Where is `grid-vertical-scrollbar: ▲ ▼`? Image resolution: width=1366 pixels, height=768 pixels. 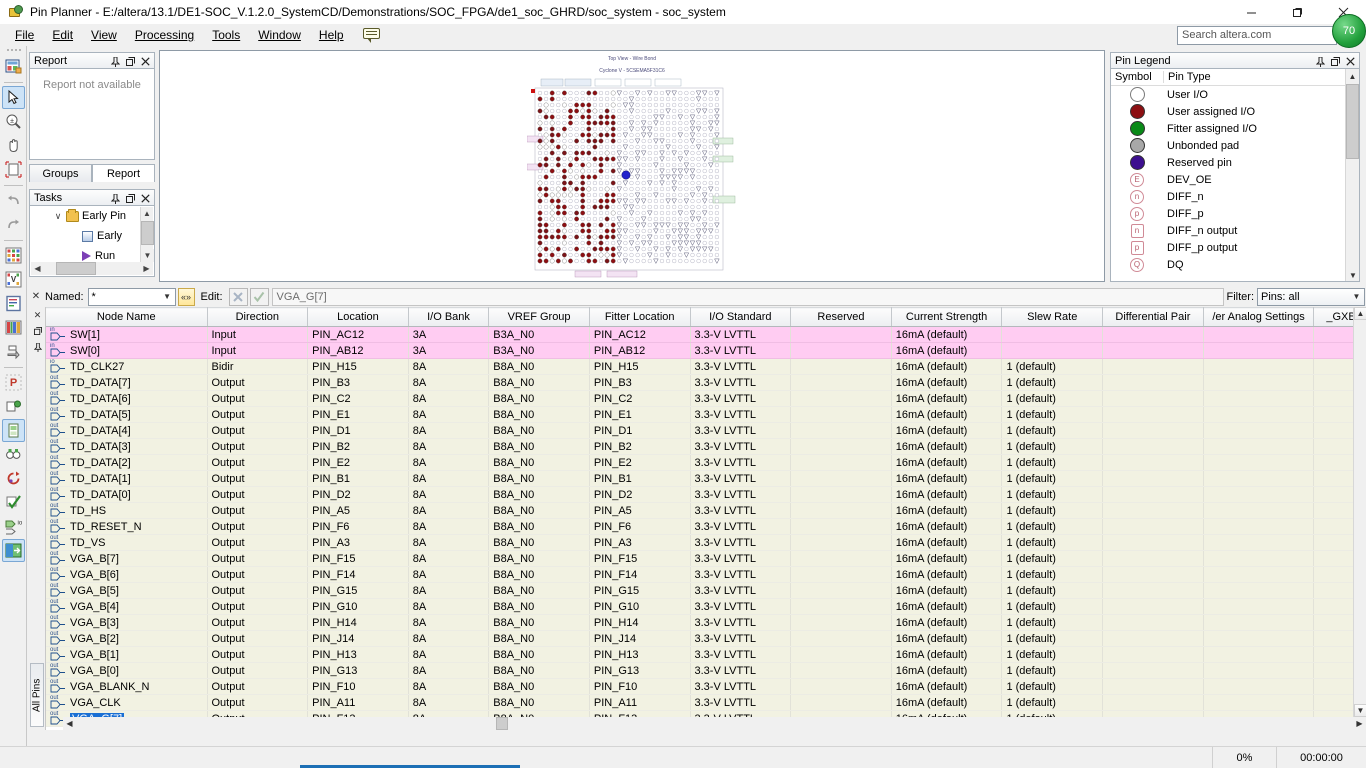 grid-vertical-scrollbar: ▲ ▼ is located at coordinates (1359, 512).